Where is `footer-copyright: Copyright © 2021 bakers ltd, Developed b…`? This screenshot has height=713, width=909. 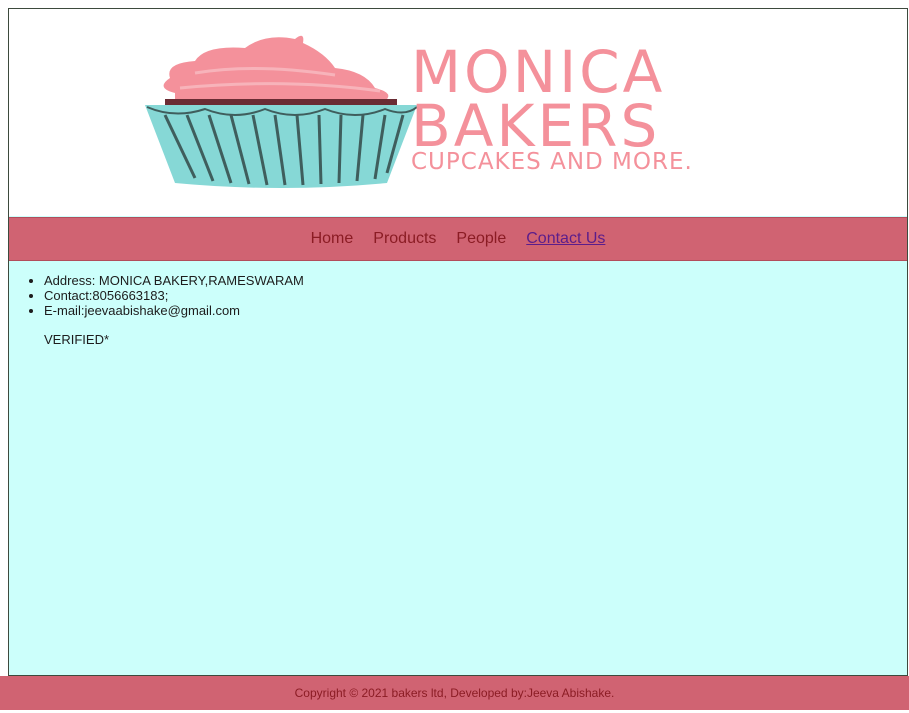 footer-copyright: Copyright © 2021 bakers ltd, Developed b… is located at coordinates (454, 693).